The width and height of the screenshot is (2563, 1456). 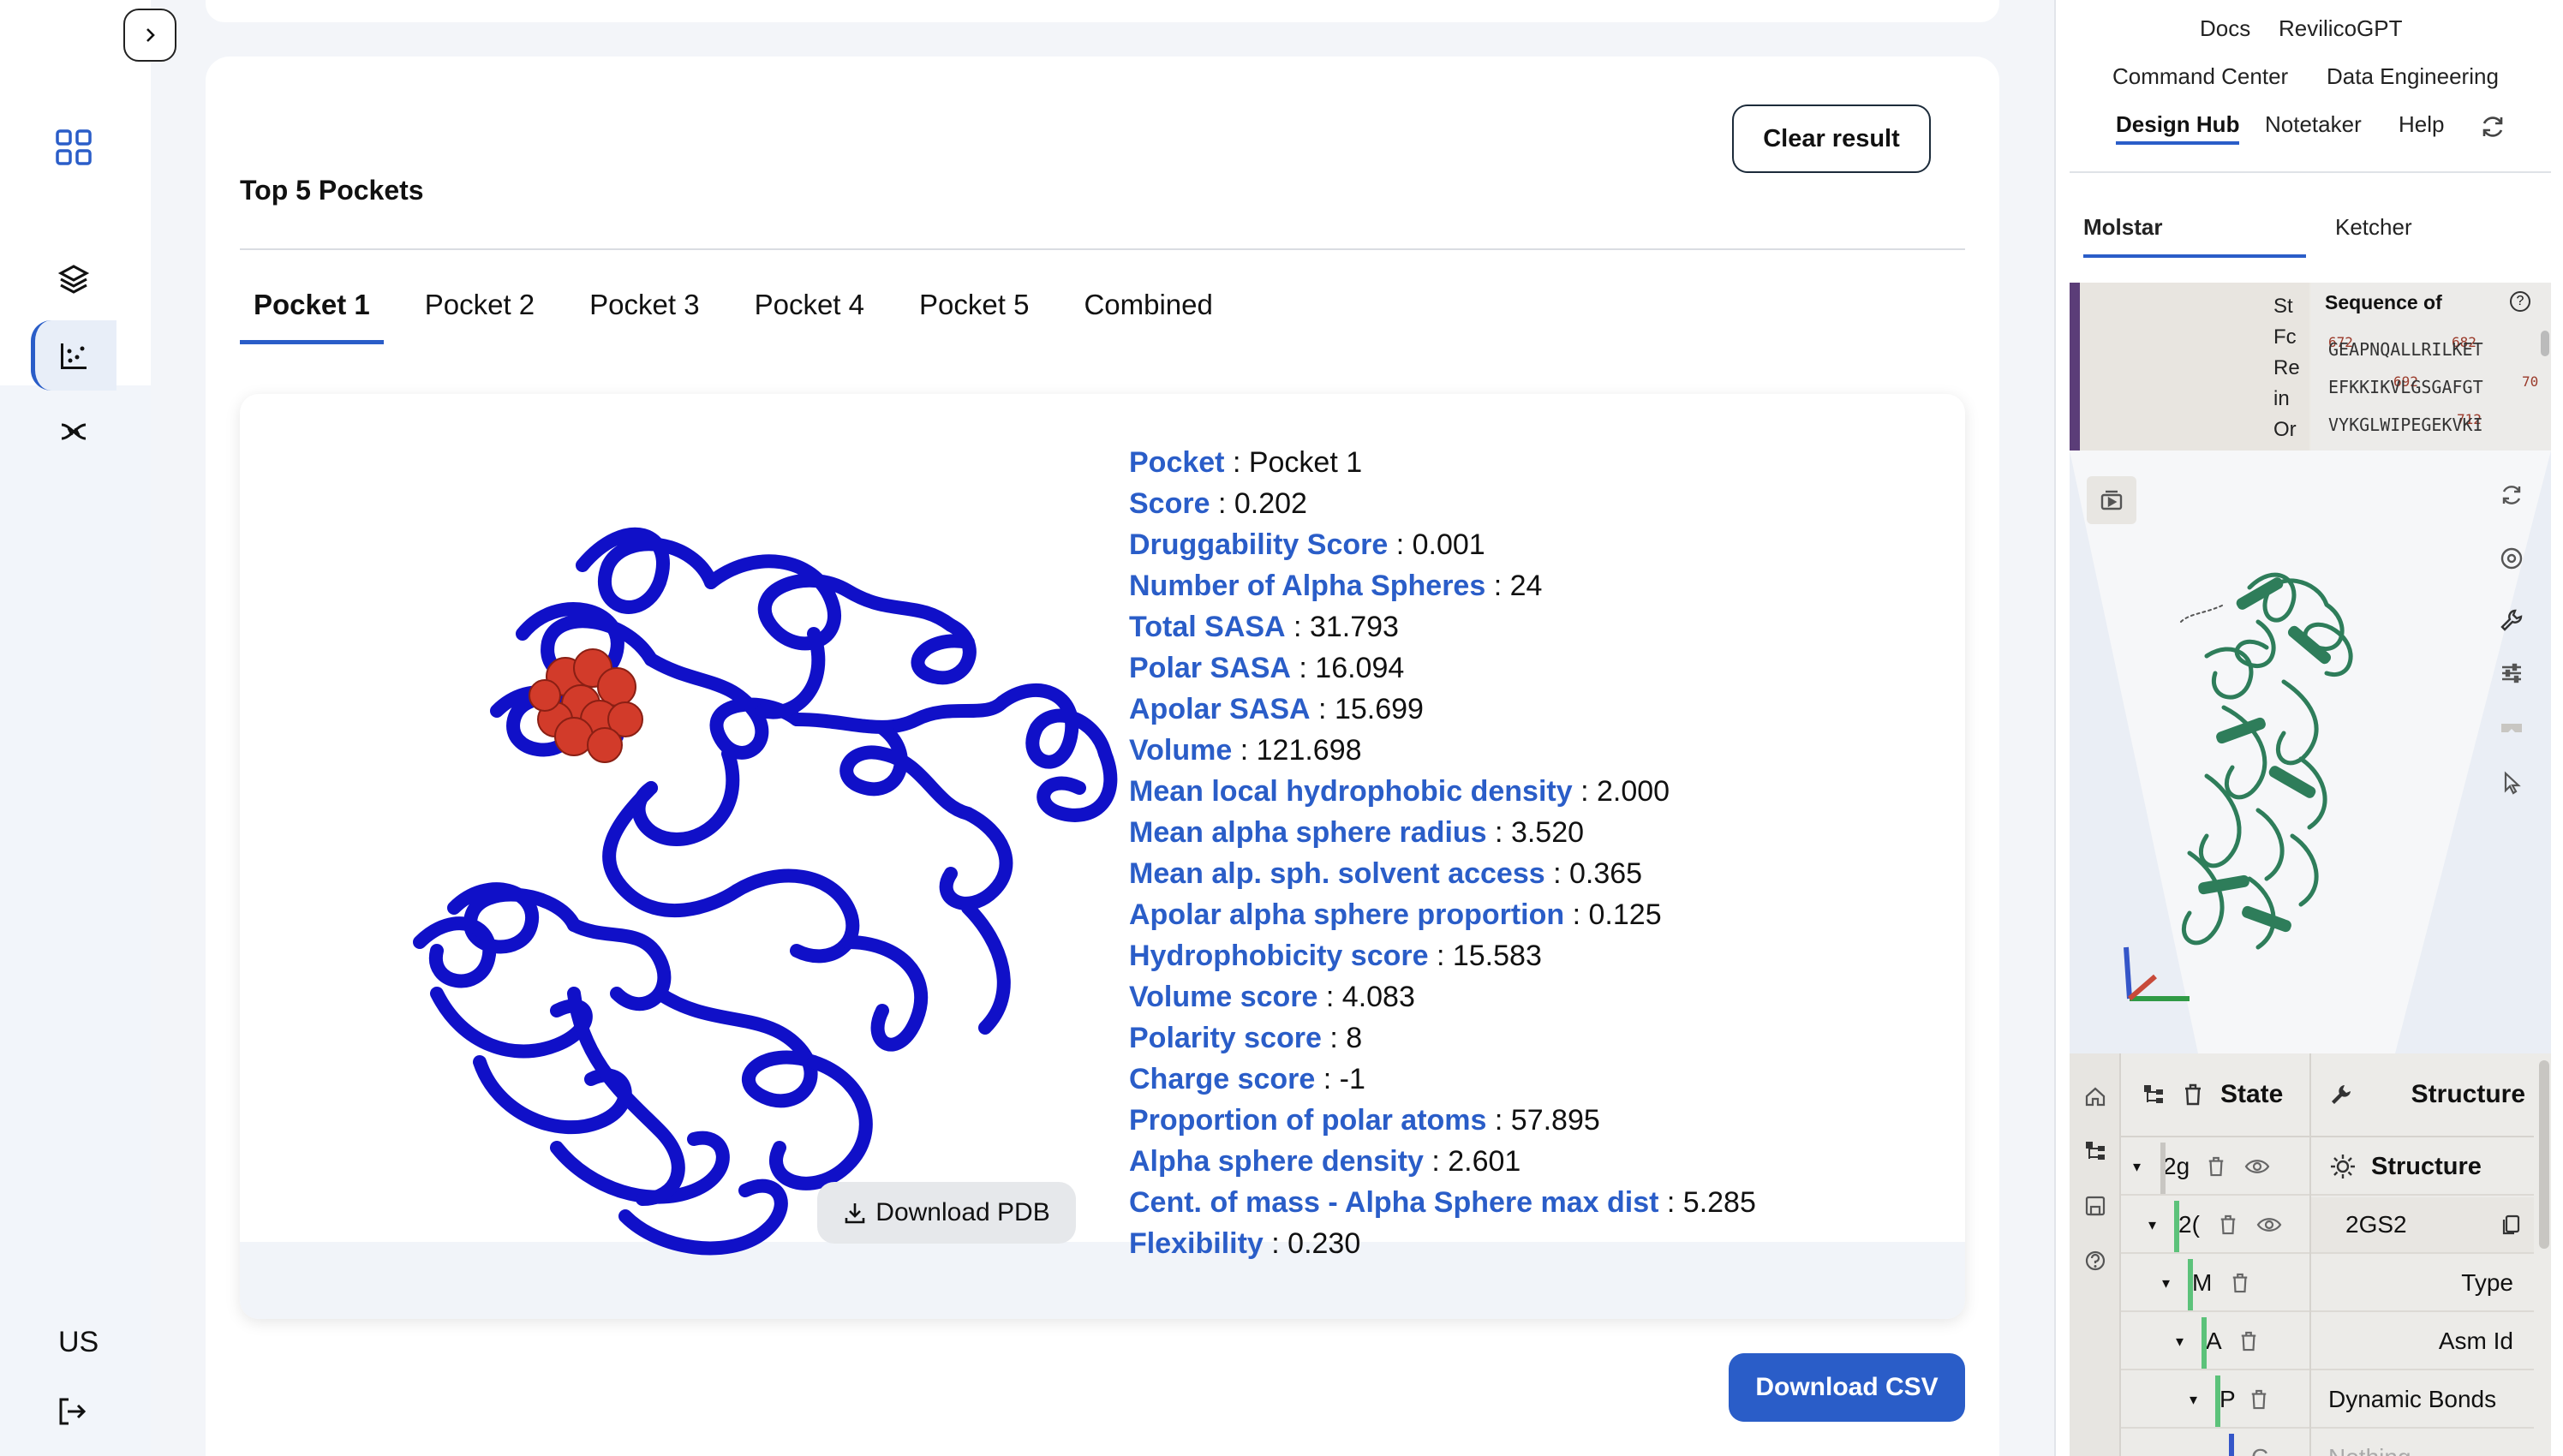 What do you see at coordinates (2215, 1342) in the screenshot?
I see `tree-row: ▾ A` at bounding box center [2215, 1342].